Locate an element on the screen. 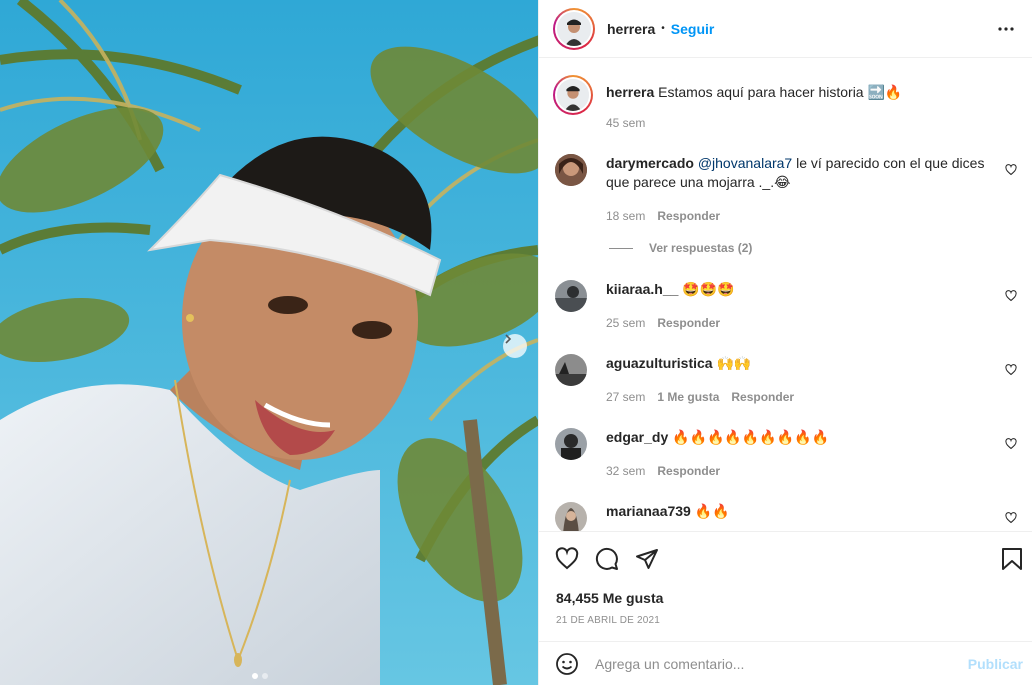 This screenshot has height=685, width=1032. comment-item: edgar_dy 🔥🔥🔥🔥🔥🔥🔥🔥🔥 32 sem Responder is located at coordinates (790, 453).